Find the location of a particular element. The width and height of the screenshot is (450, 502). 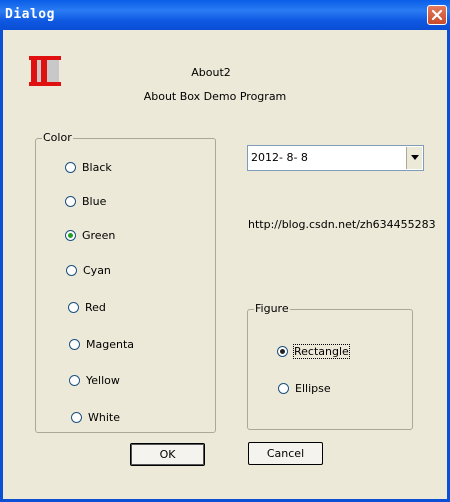

radio-cyan: Cyan is located at coordinates (88, 270).